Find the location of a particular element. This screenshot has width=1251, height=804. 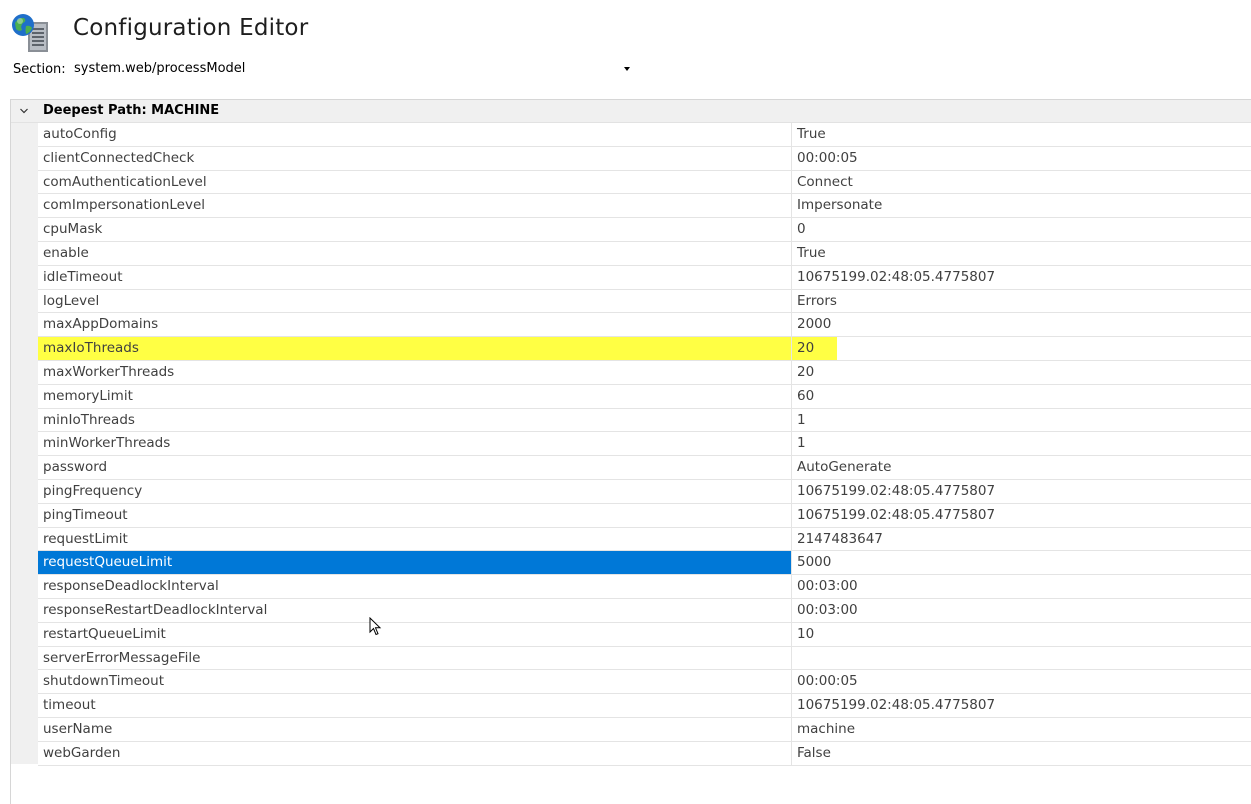

property-name: maxAppDomains is located at coordinates (415, 325).